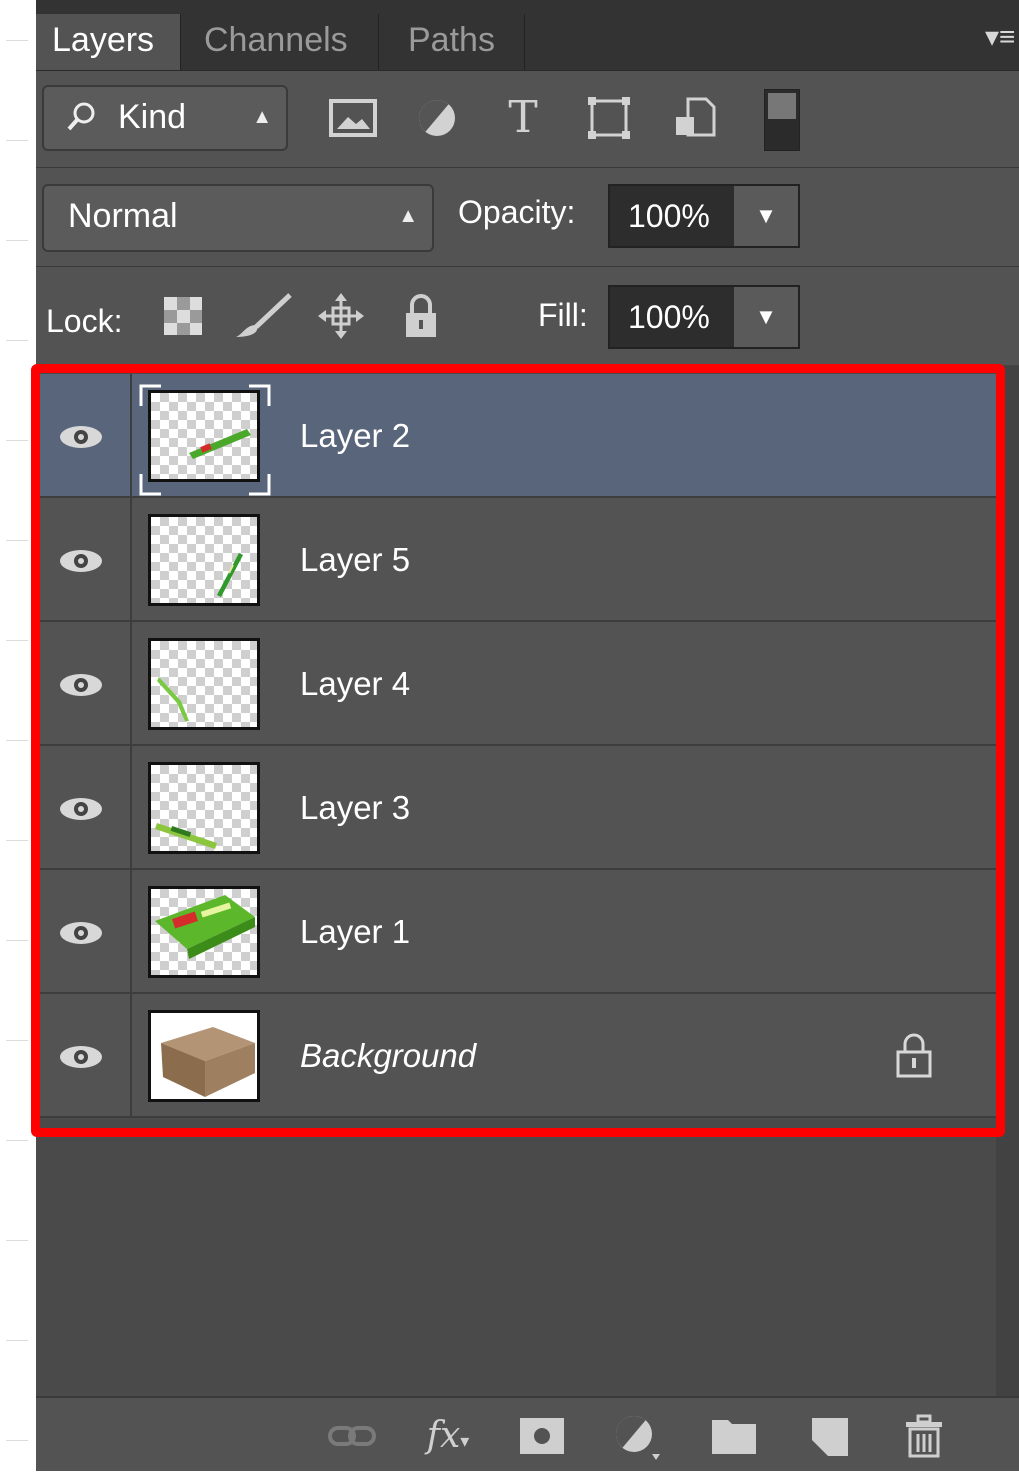 Image resolution: width=1019 pixels, height=1476 pixels. What do you see at coordinates (734, 1436) in the screenshot?
I see `new-group-folder-icon` at bounding box center [734, 1436].